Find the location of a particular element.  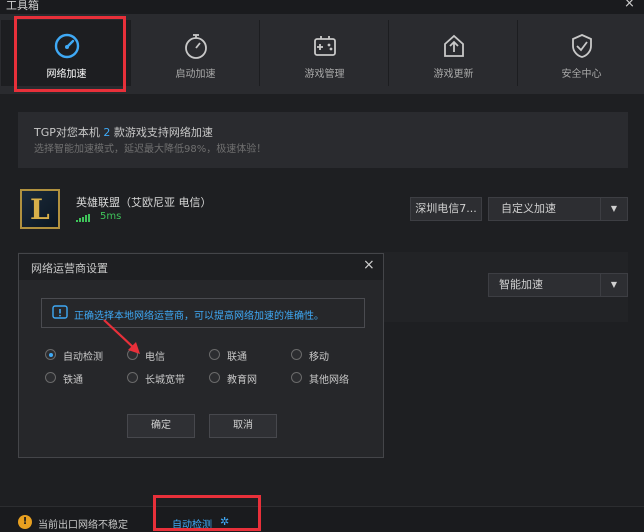

tab-label: 启动加速 is located at coordinates (195, 74).